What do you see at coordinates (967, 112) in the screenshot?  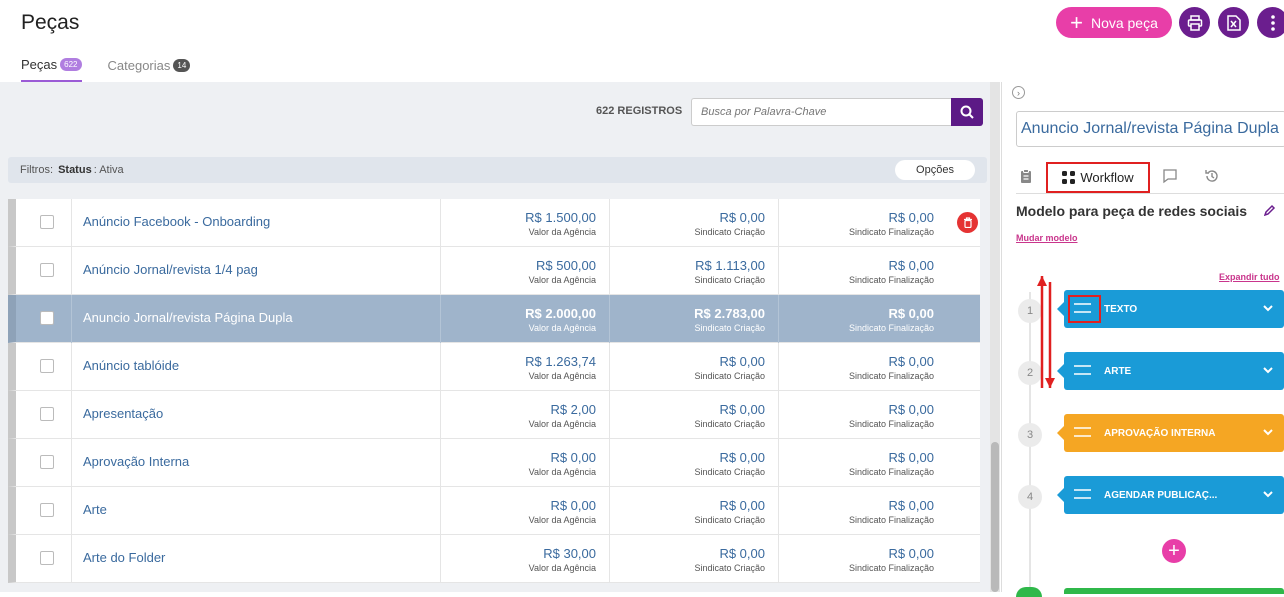 I see `search-button` at bounding box center [967, 112].